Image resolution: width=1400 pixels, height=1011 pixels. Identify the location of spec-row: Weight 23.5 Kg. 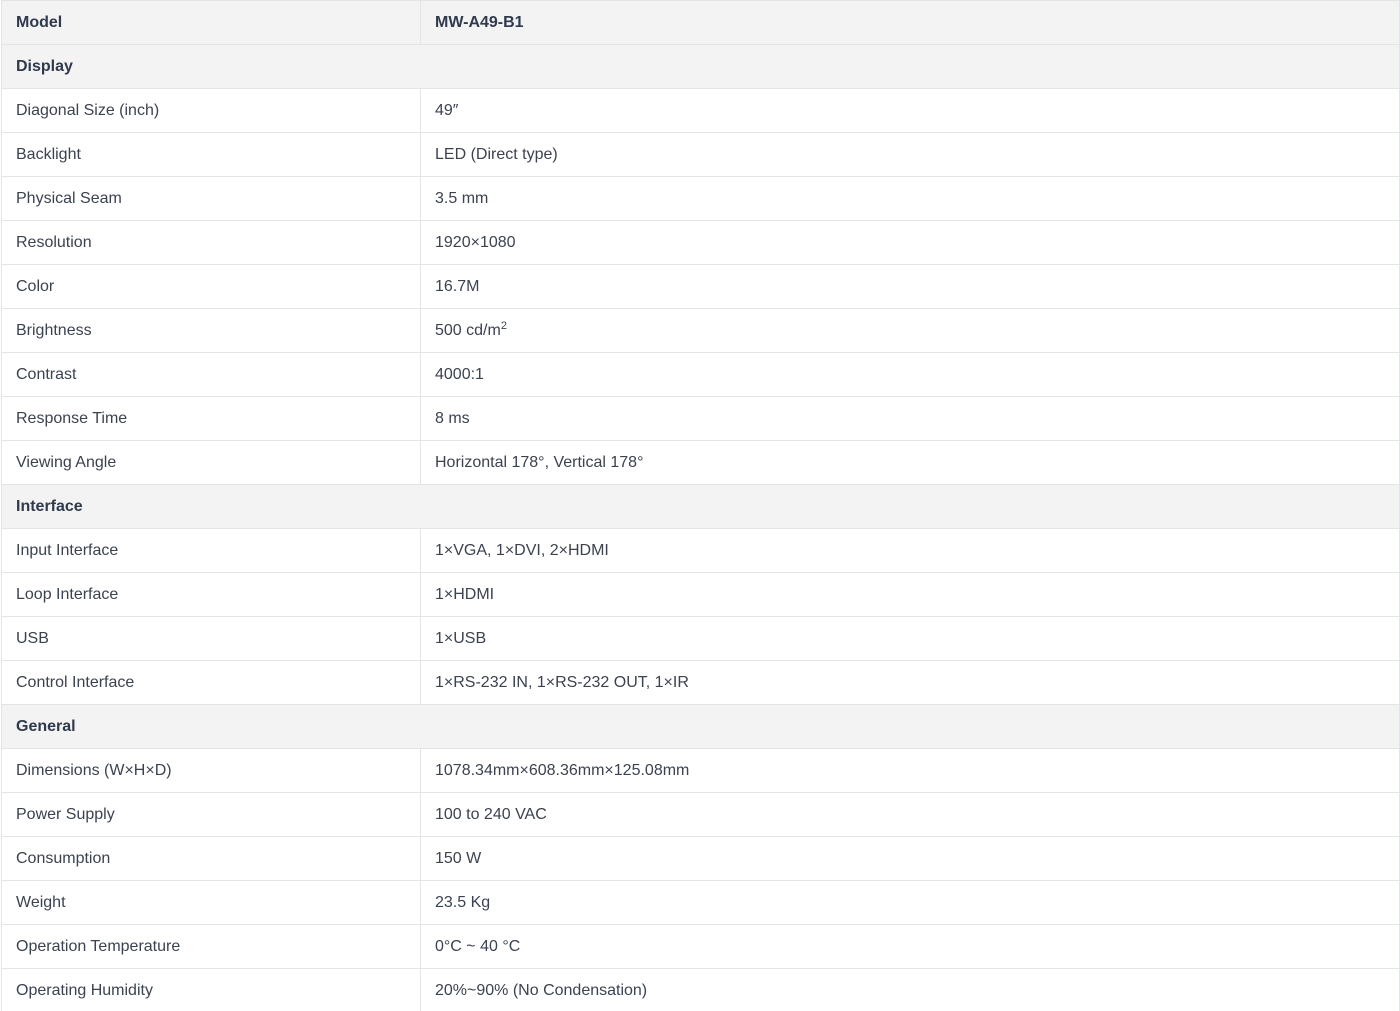
(700, 902).